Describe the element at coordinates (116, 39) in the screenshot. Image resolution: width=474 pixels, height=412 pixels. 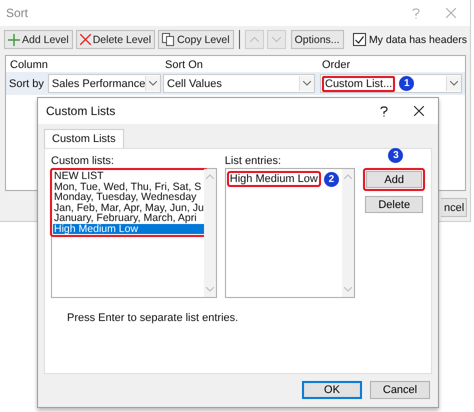
I see `delete-level-button: Delete Level` at that location.